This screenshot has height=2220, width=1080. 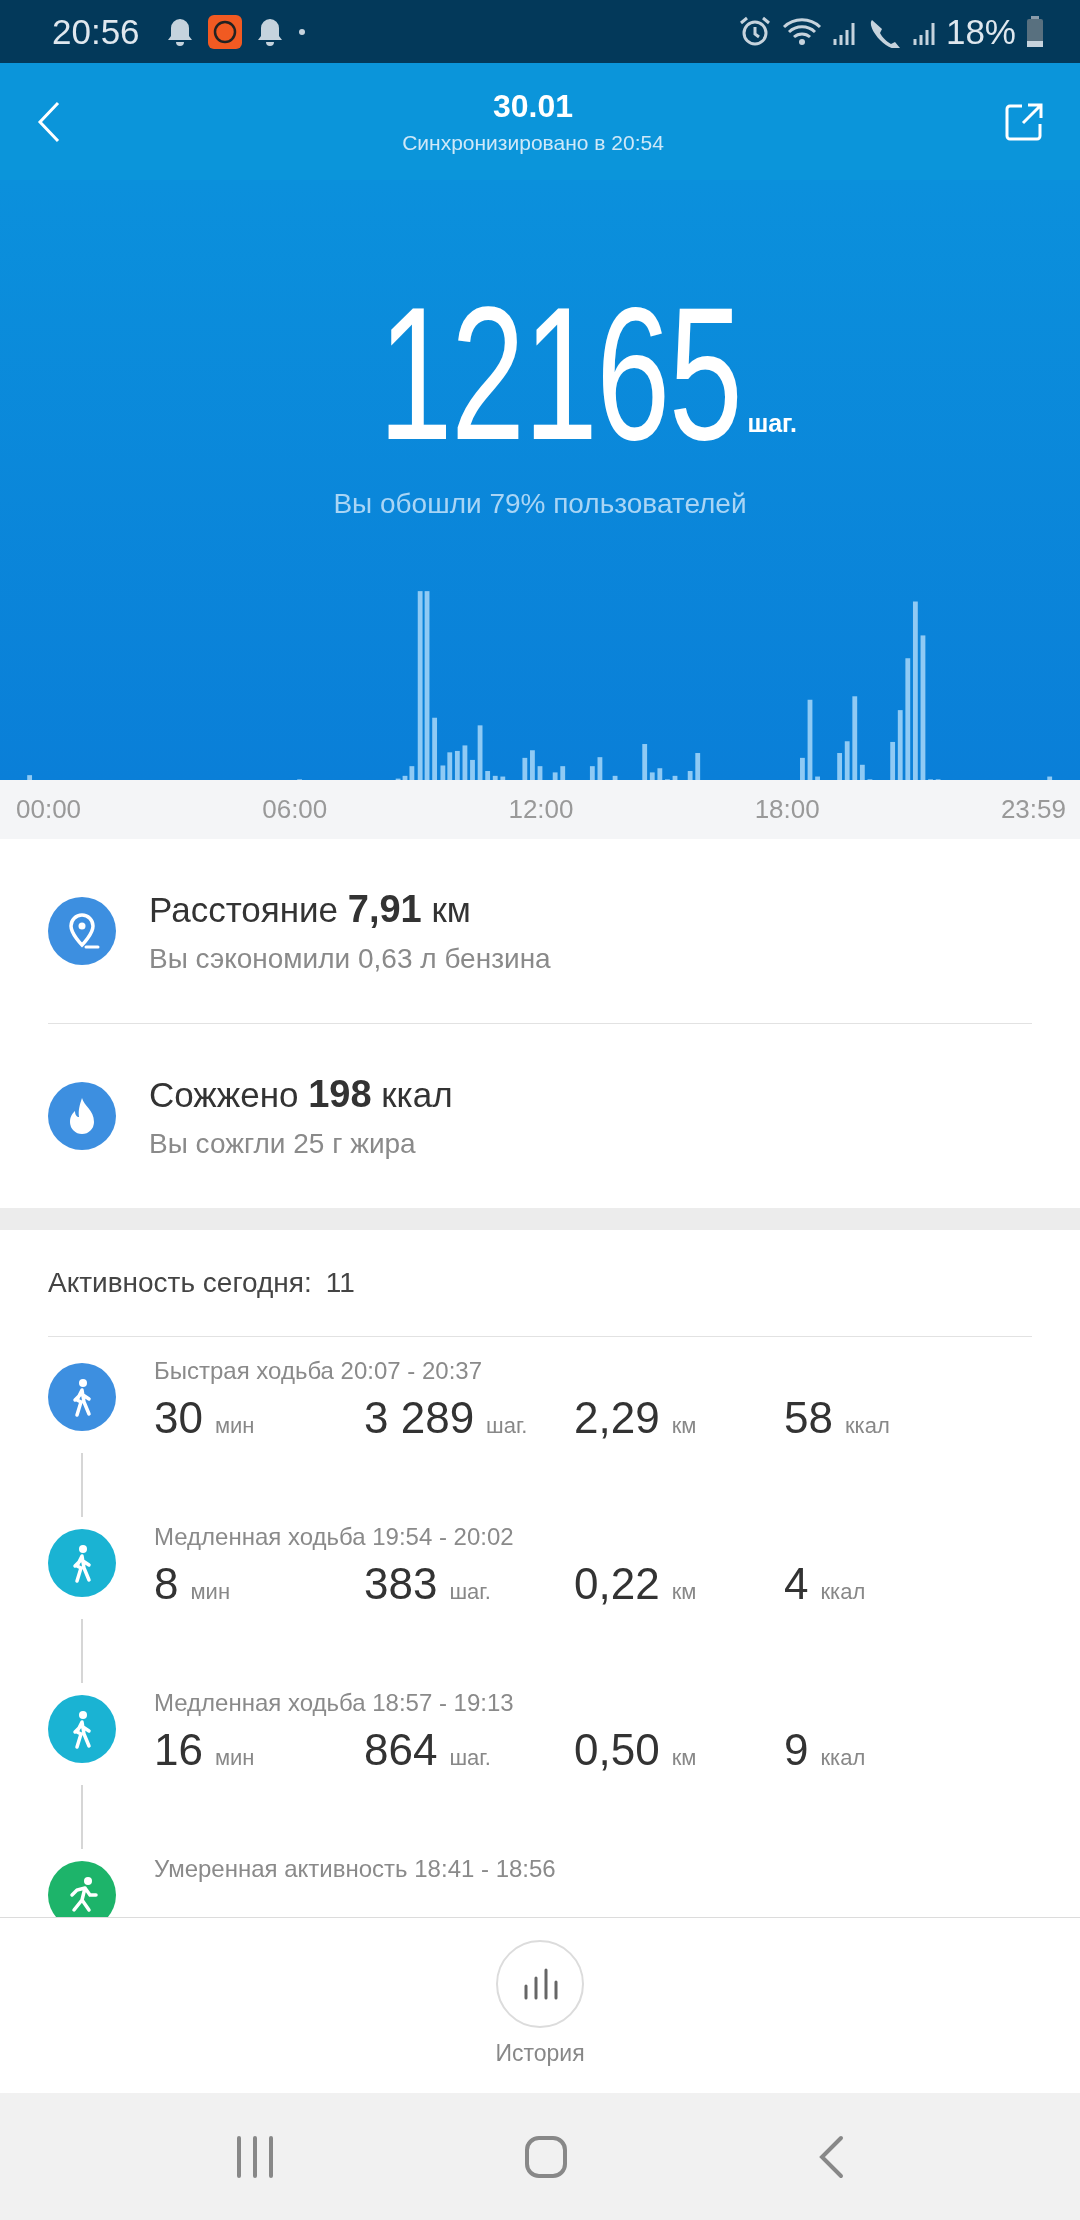 I want to click on activity-label: Активность сегодня:, so click(x=180, y=1283).